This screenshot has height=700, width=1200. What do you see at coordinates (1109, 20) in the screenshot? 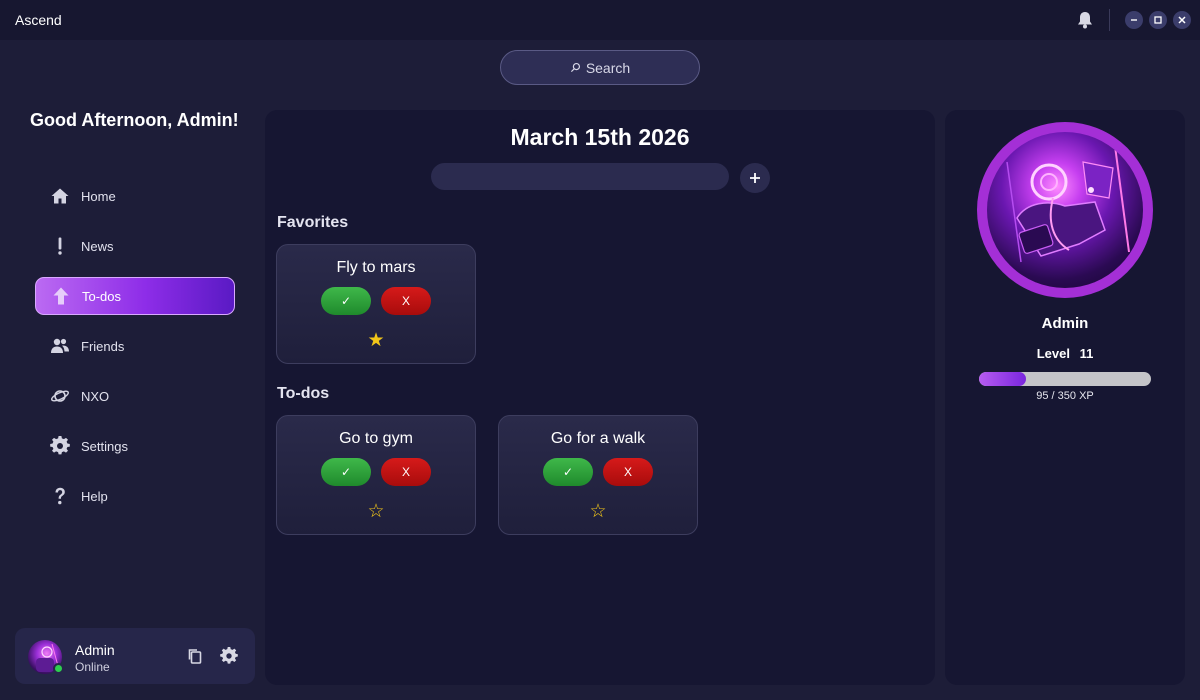
I see `titlebar-divider` at bounding box center [1109, 20].